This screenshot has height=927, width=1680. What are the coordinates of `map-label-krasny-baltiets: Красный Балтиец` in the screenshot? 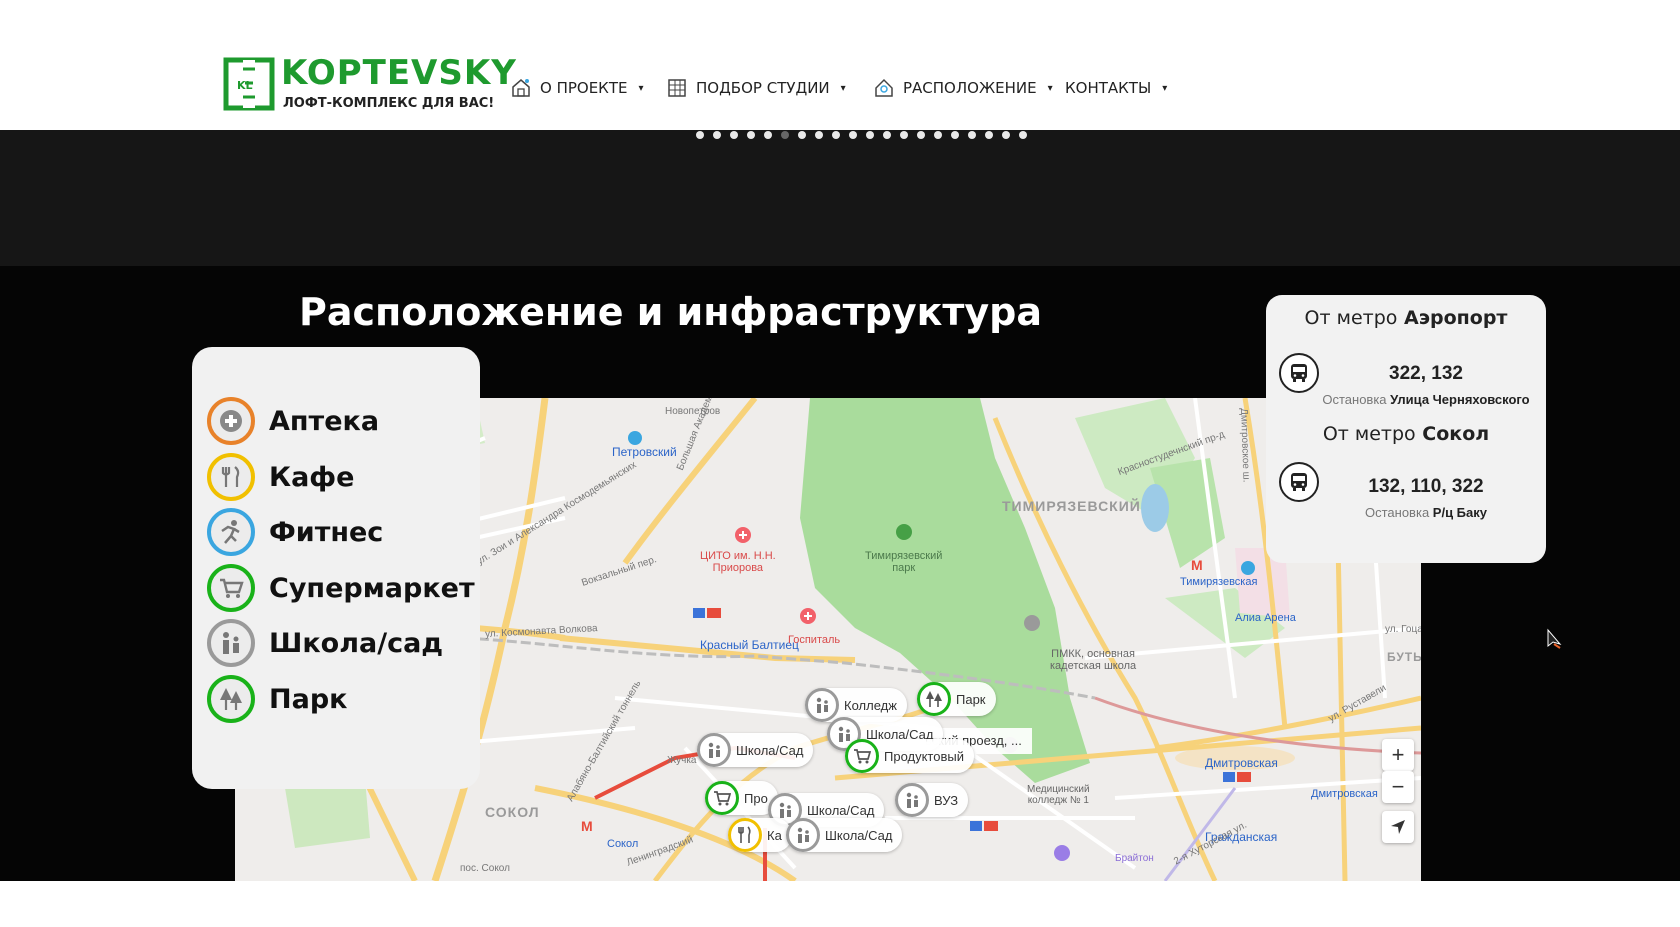 It's located at (749, 645).